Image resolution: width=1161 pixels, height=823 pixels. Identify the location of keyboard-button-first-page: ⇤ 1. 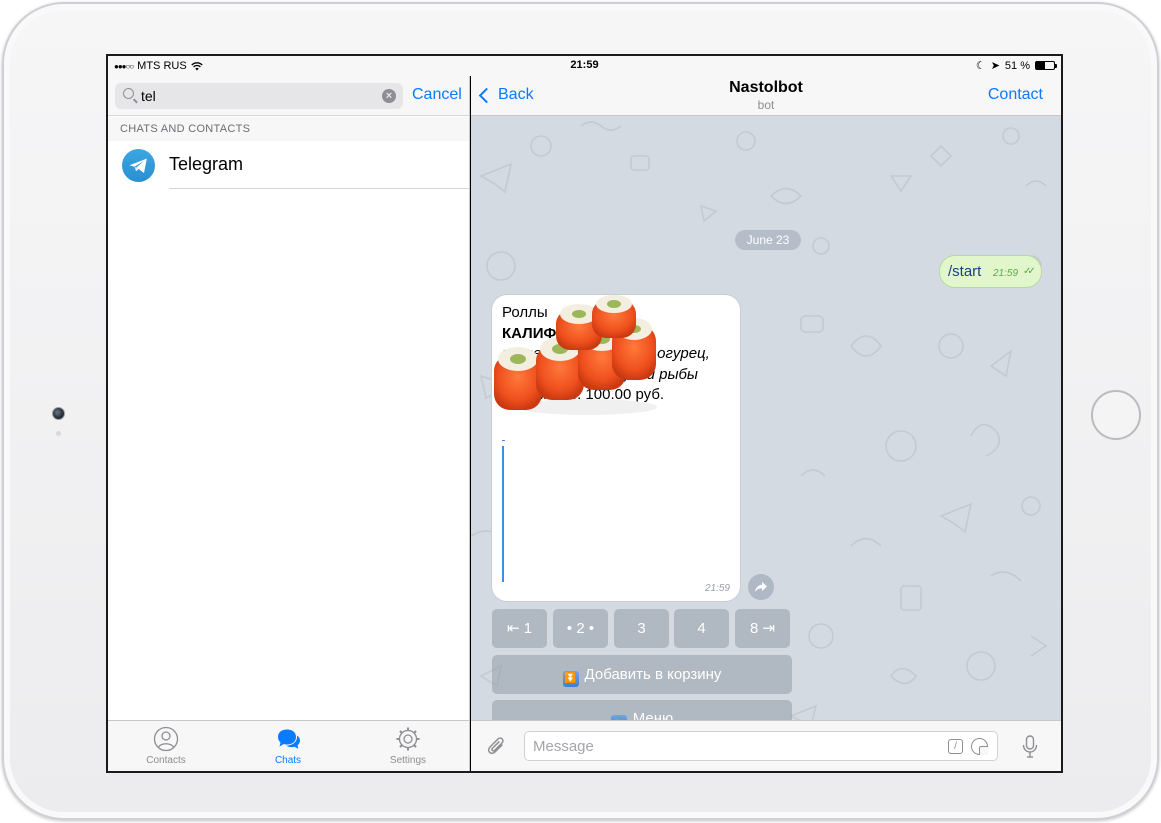
(519, 628).